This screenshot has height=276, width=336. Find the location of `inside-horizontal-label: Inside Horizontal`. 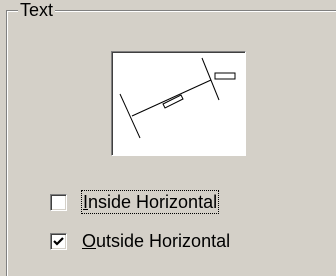

inside-horizontal-label: Inside Horizontal is located at coordinates (150, 202).